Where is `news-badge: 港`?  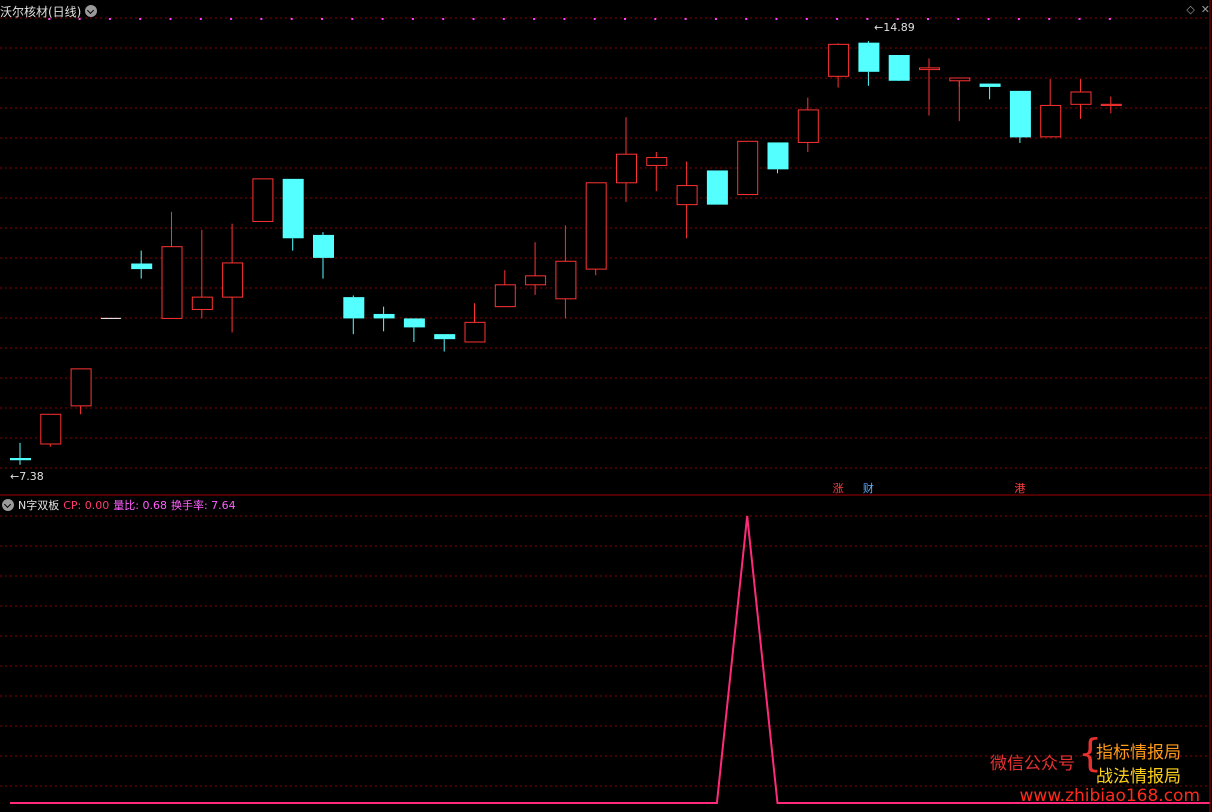 news-badge: 港 is located at coordinates (1020, 489).